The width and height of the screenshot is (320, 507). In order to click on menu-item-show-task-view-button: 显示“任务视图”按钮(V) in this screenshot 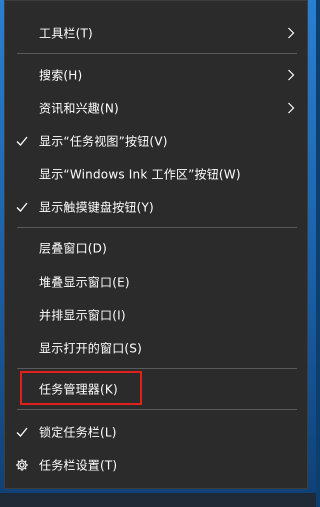, I will do `click(156, 141)`.